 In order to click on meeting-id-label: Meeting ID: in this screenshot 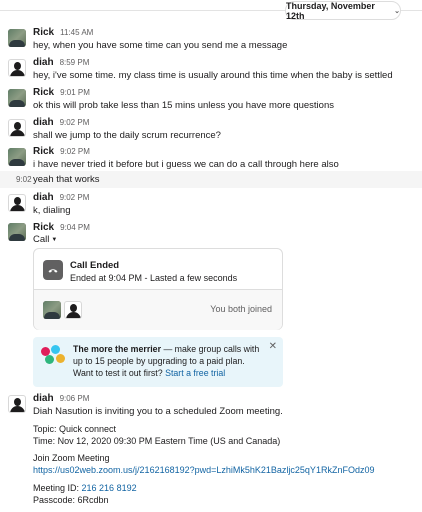, I will do `click(57, 488)`.